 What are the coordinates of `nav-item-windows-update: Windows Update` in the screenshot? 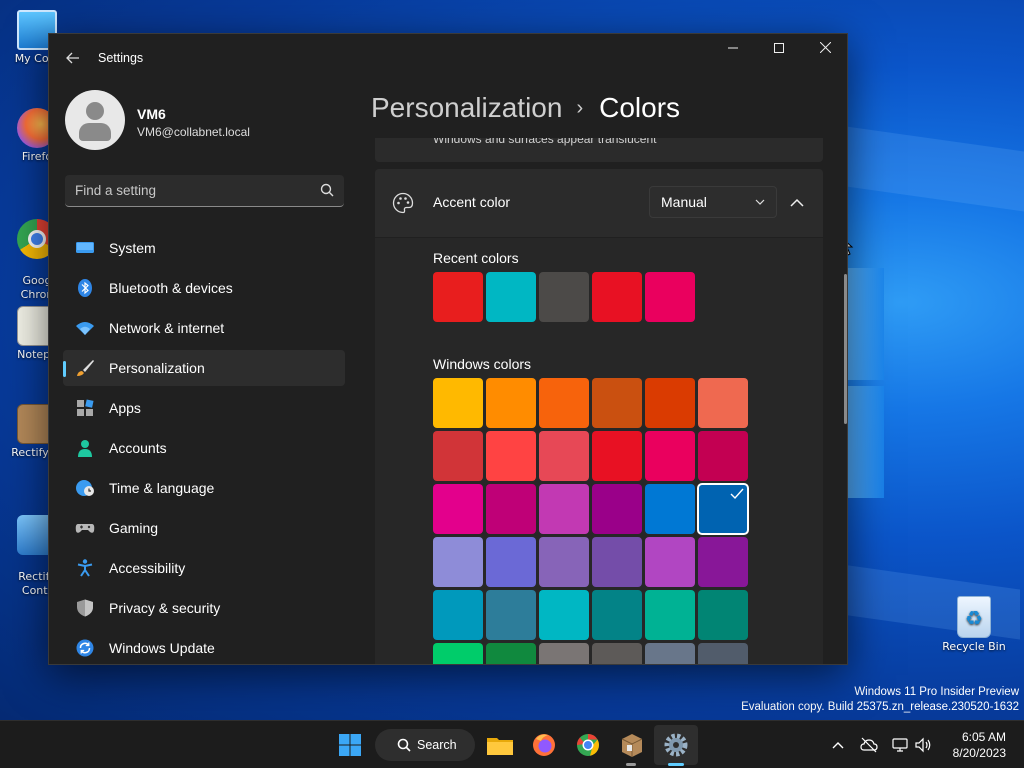 It's located at (204, 647).